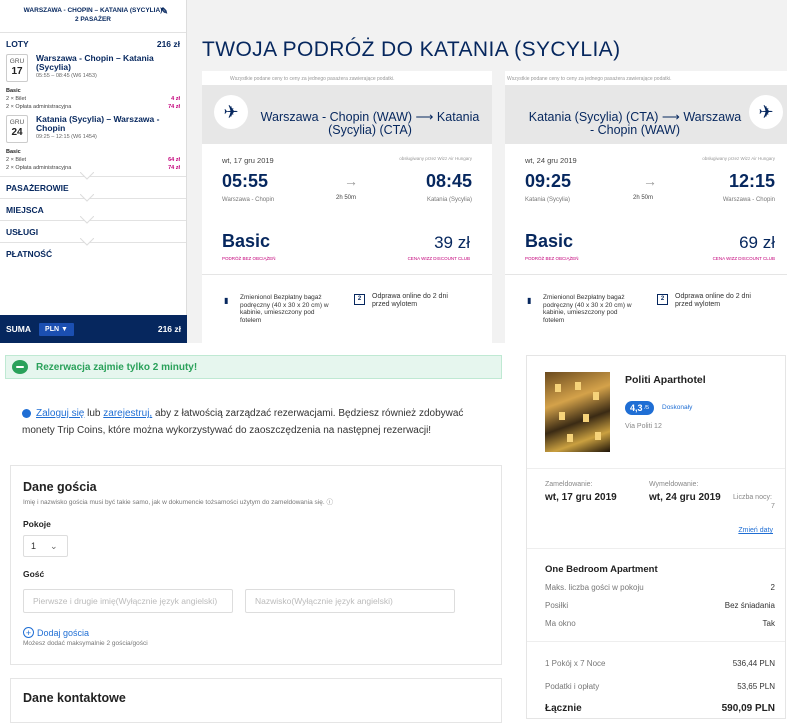 This screenshot has height=723, width=787. What do you see at coordinates (174, 160) in the screenshot?
I see `ticket-price: 64 zł` at bounding box center [174, 160].